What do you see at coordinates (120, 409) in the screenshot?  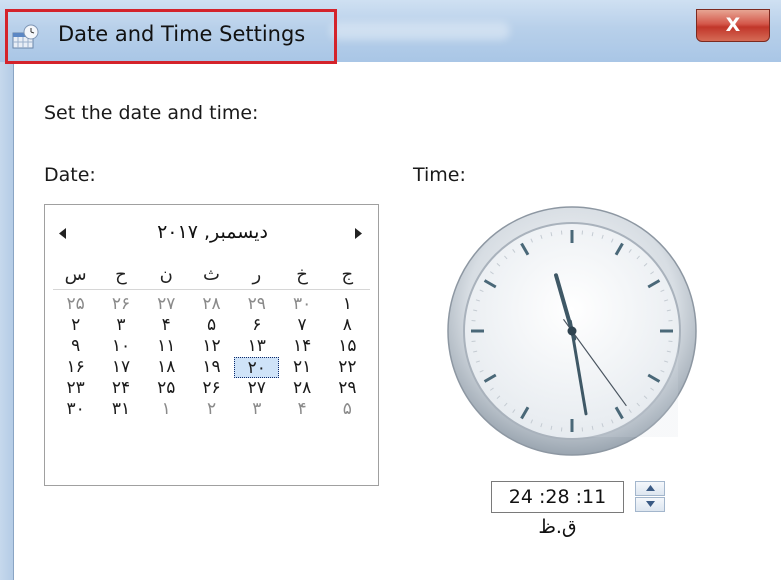 I see `calendar-day: ۳۱` at bounding box center [120, 409].